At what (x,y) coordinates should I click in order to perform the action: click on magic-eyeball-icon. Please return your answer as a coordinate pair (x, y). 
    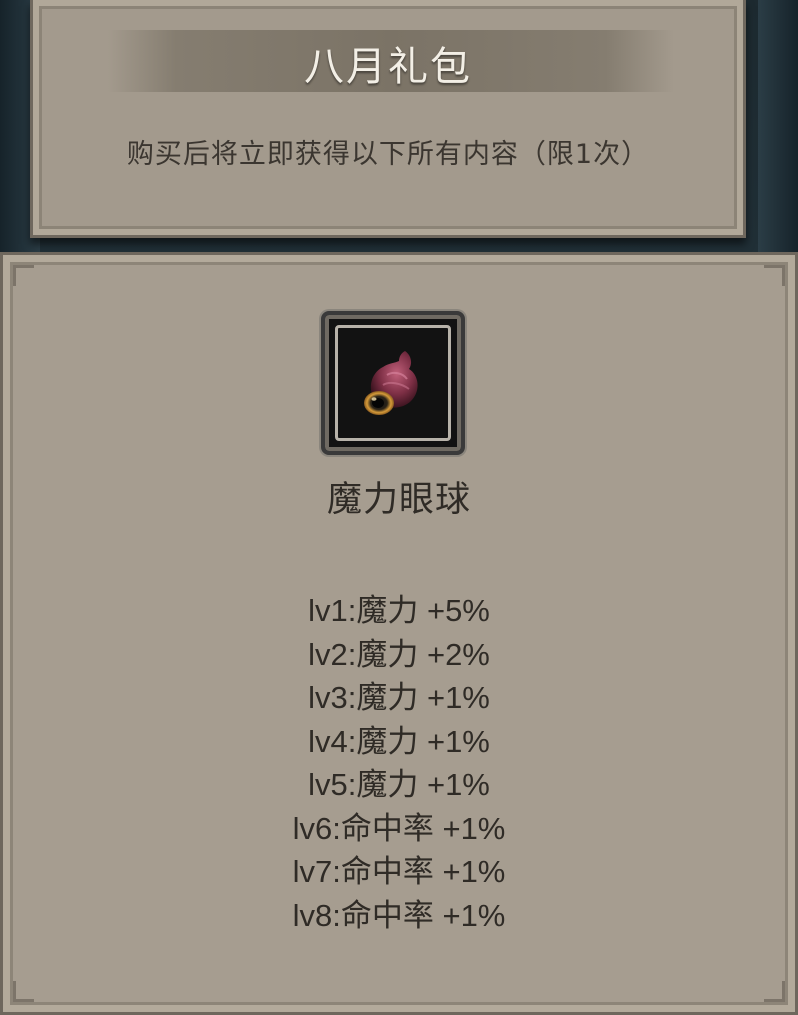
    Looking at the image, I should click on (391, 383).